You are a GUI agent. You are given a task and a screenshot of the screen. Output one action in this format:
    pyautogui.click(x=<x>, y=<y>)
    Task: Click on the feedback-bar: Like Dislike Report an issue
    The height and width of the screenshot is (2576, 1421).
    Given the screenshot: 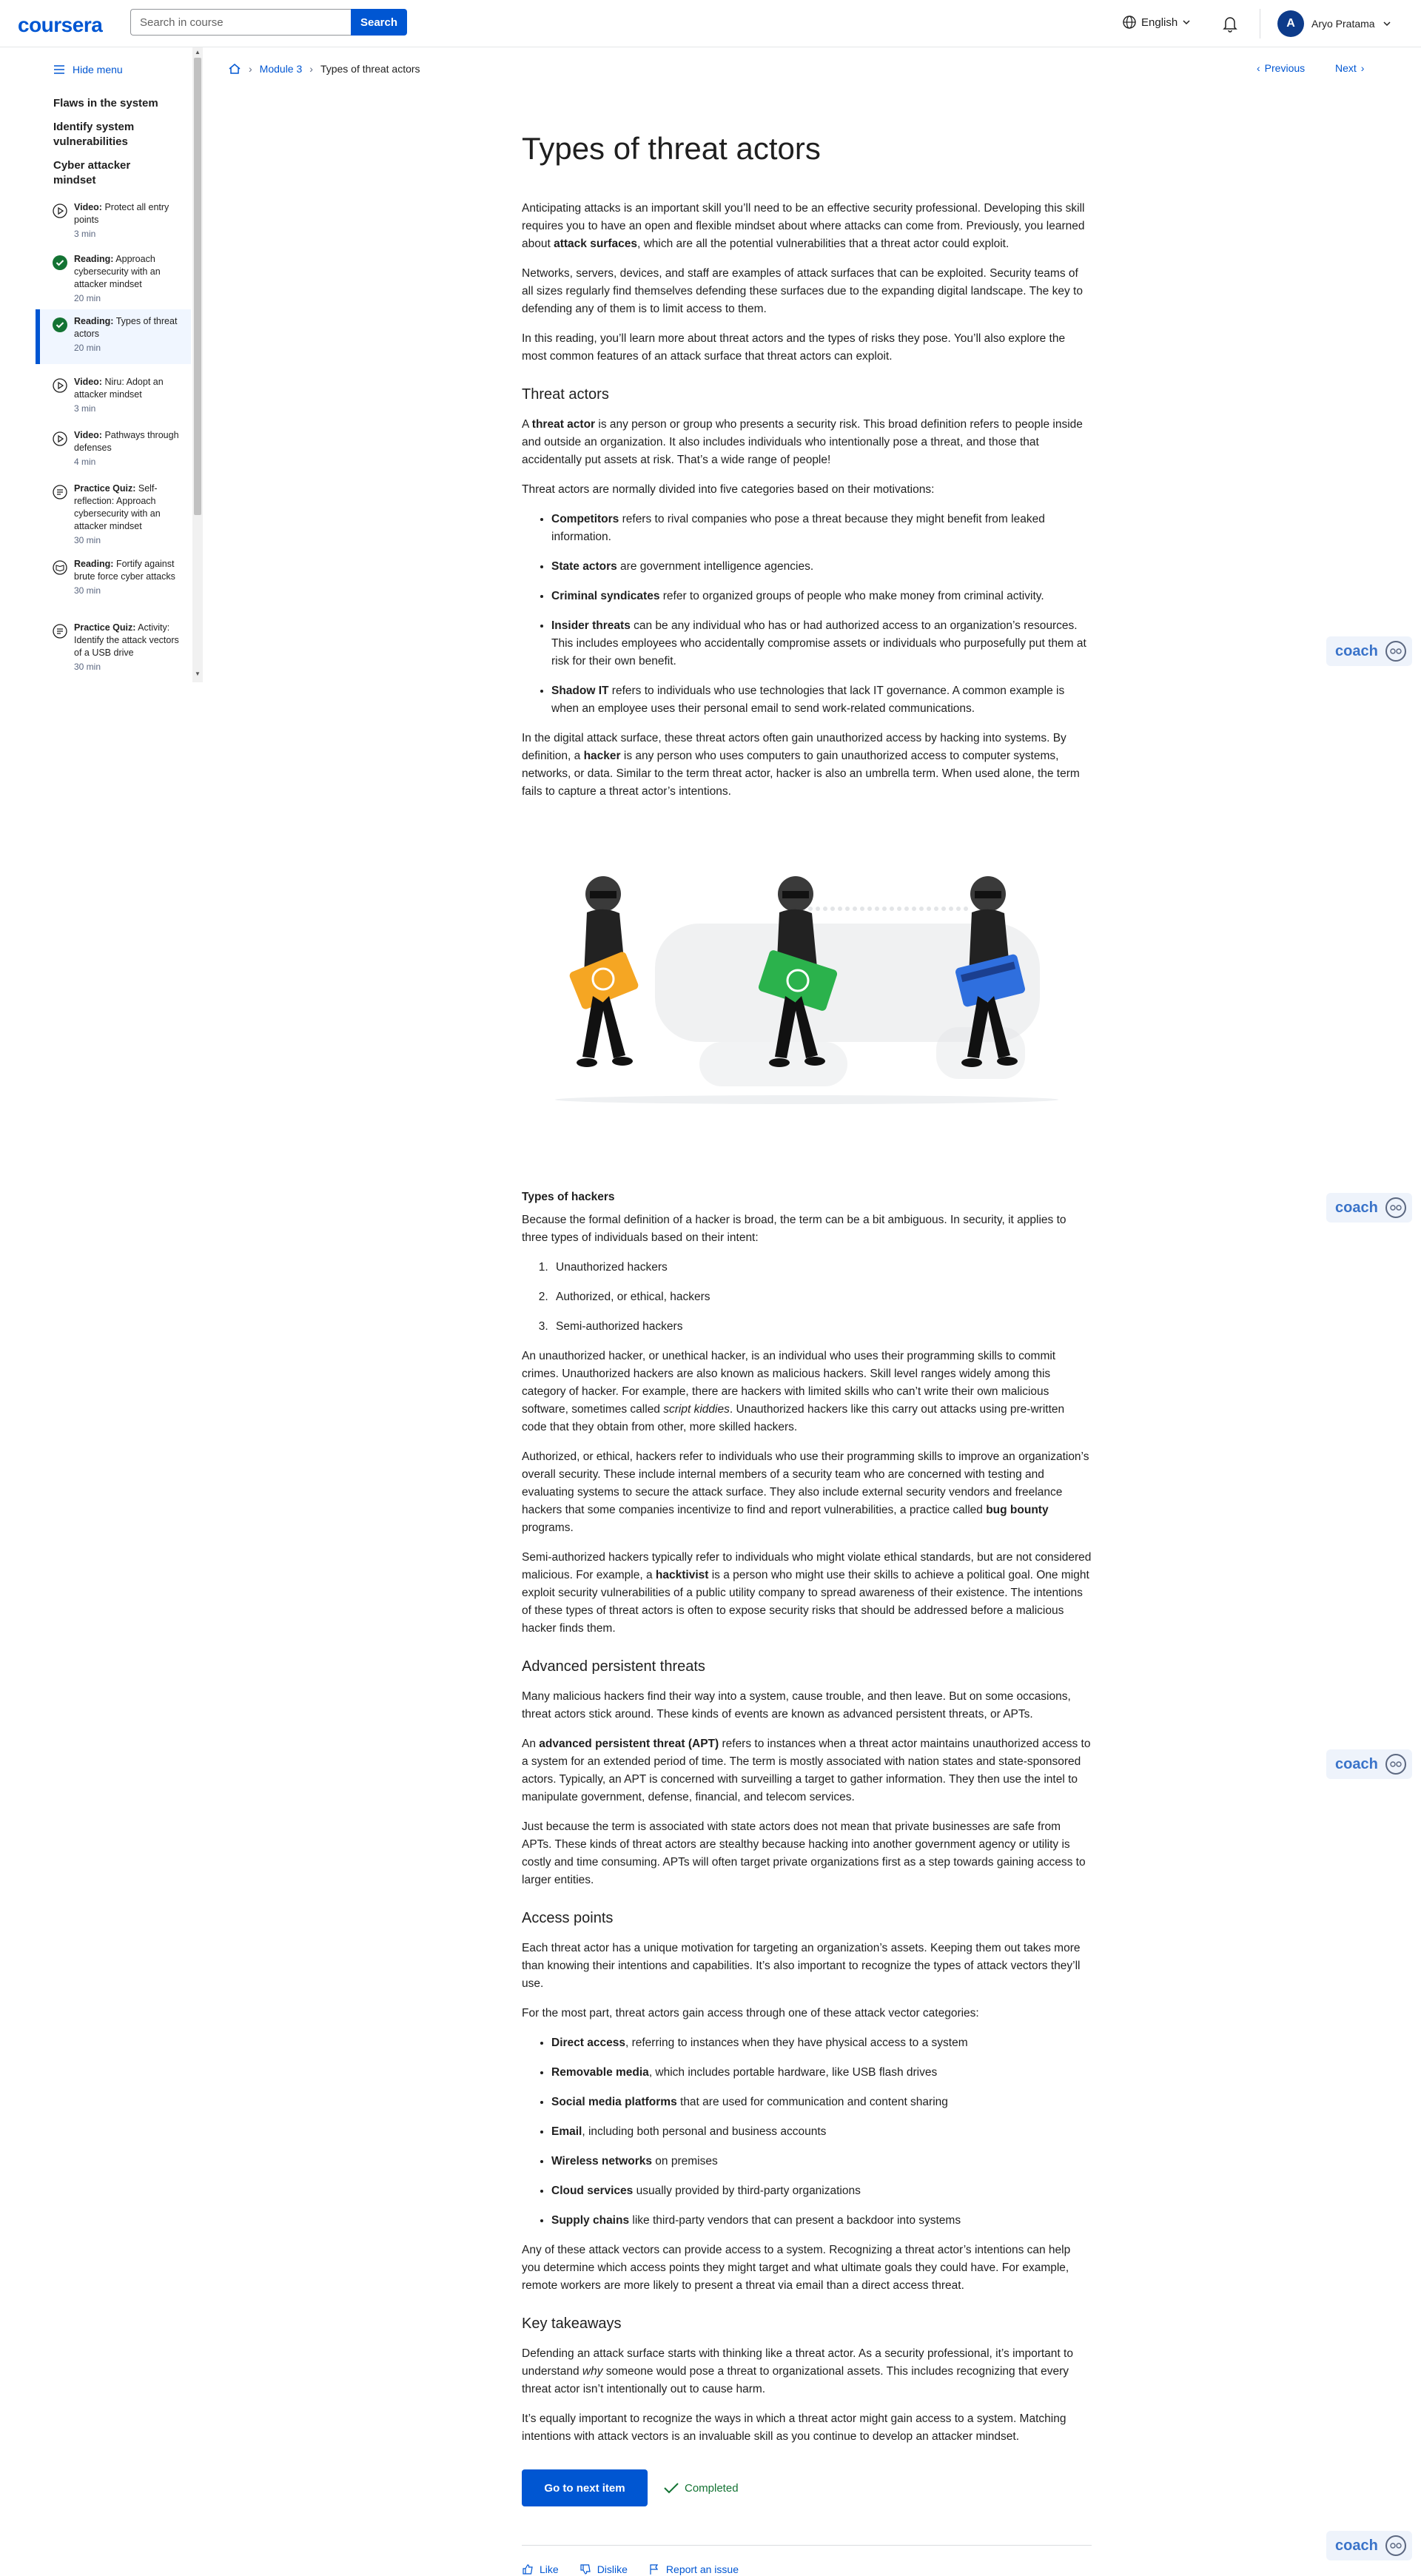 What is the action you would take?
    pyautogui.click(x=807, y=2569)
    